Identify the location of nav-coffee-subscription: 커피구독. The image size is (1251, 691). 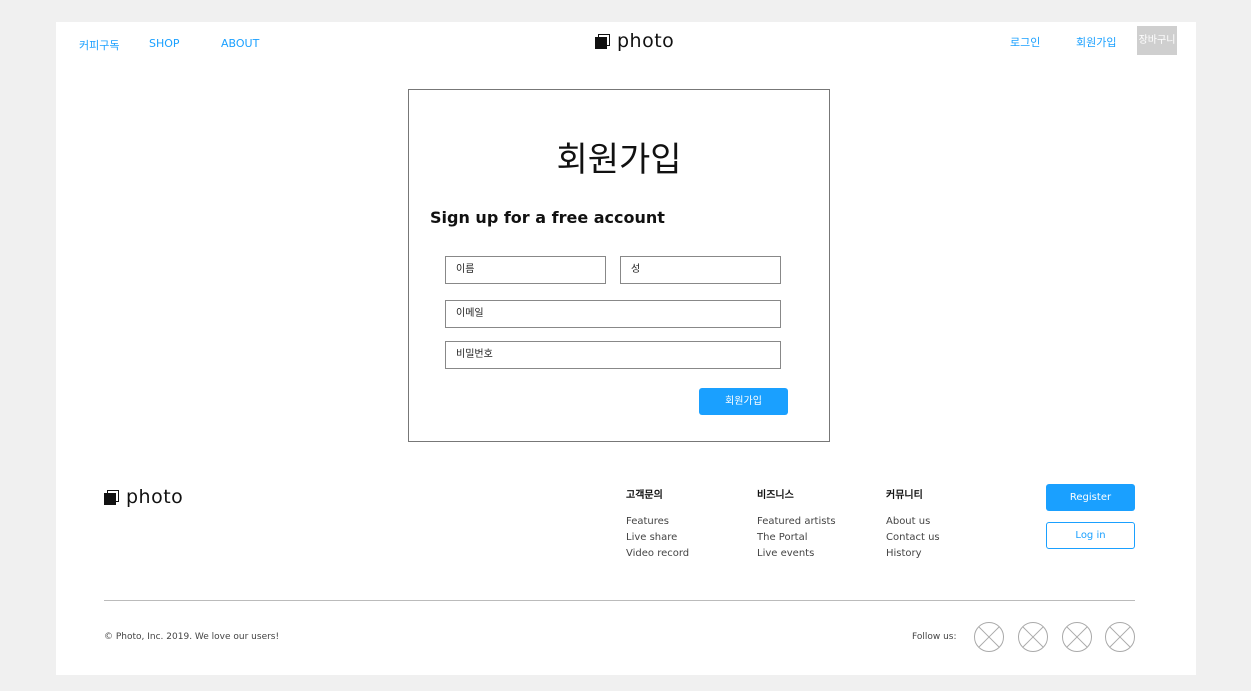
(99, 45).